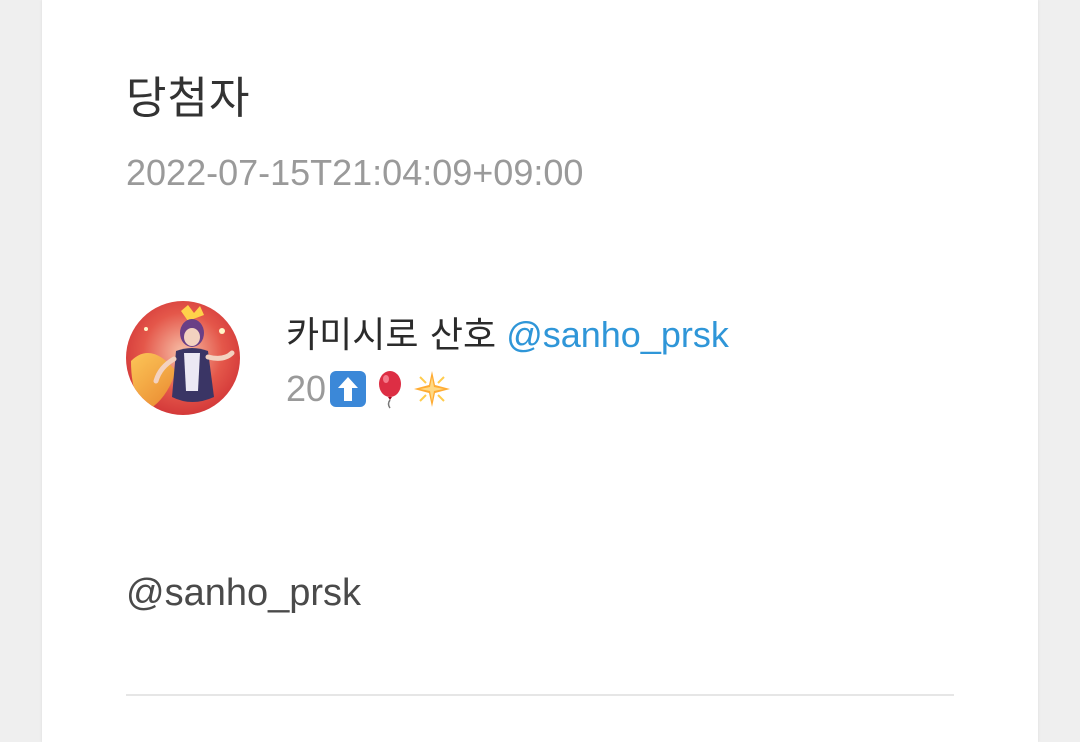 Image resolution: width=1080 pixels, height=742 pixels. I want to click on author-line: 카미시로 산호 @sanho_prsk, so click(507, 332).